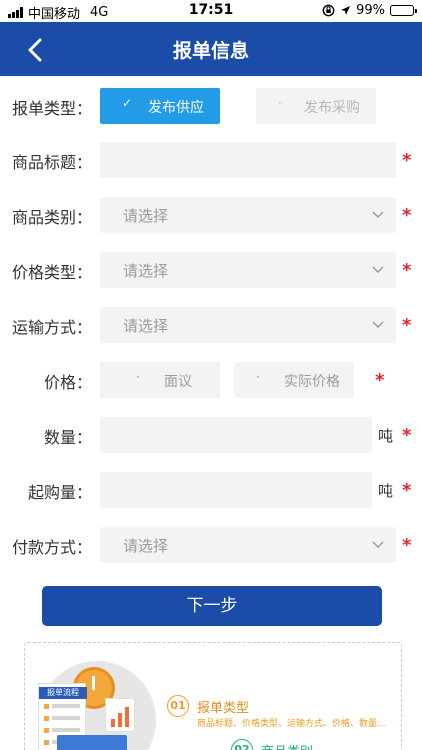 The width and height of the screenshot is (422, 750). I want to click on orientation-lock-icon, so click(328, 10).